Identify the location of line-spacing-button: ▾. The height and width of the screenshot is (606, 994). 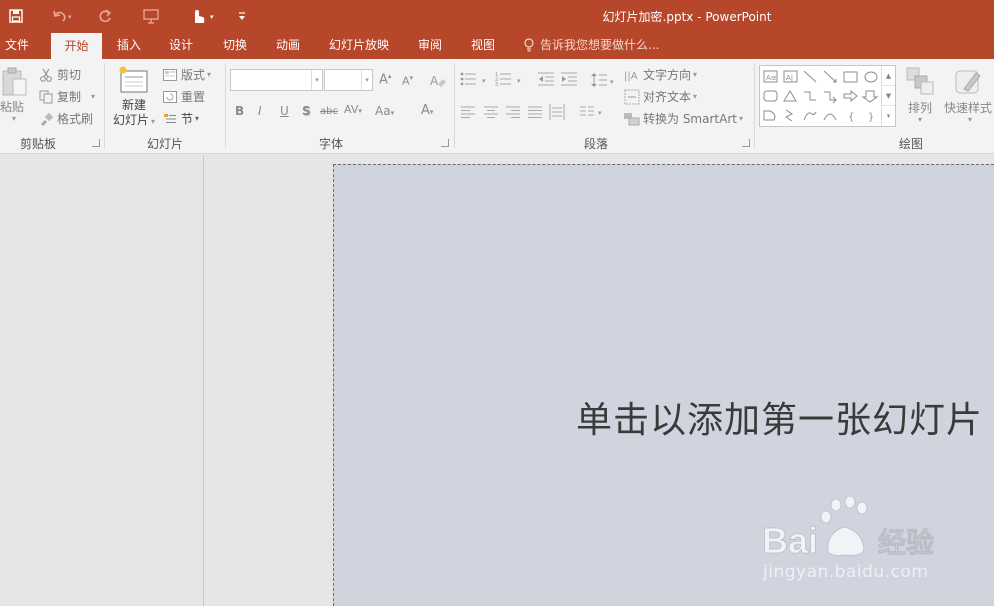
(604, 81).